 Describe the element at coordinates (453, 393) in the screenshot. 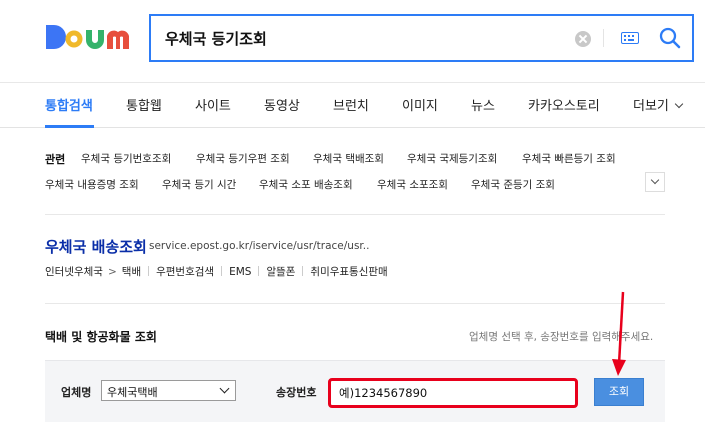

I see `invoice-number-input` at that location.